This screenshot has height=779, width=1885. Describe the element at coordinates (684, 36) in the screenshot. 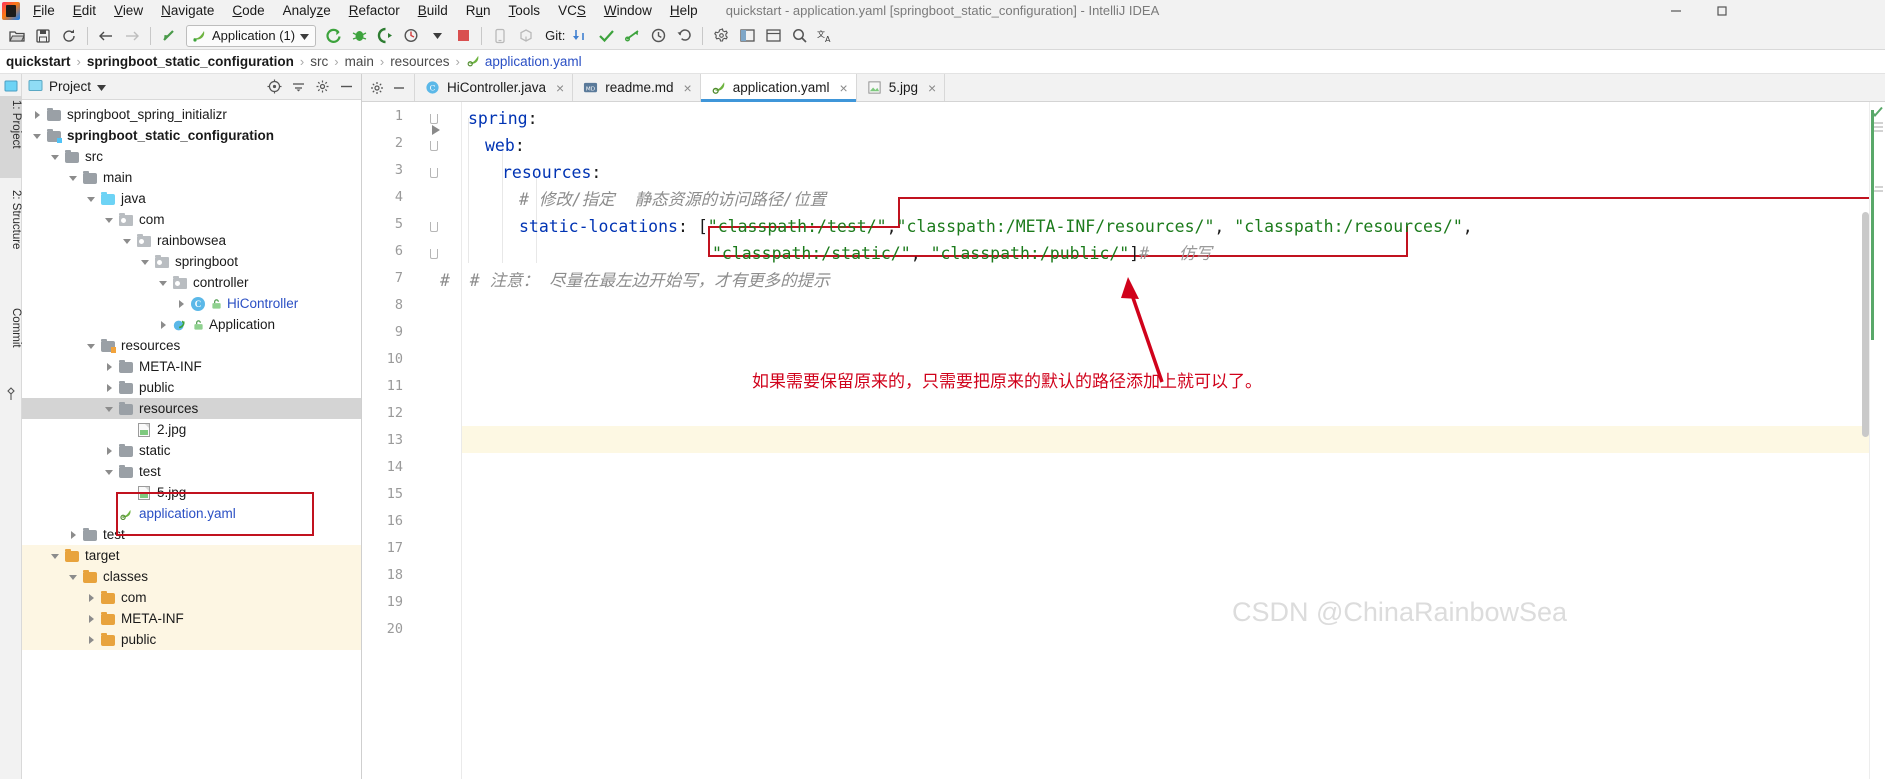

I see `rollback-button` at that location.